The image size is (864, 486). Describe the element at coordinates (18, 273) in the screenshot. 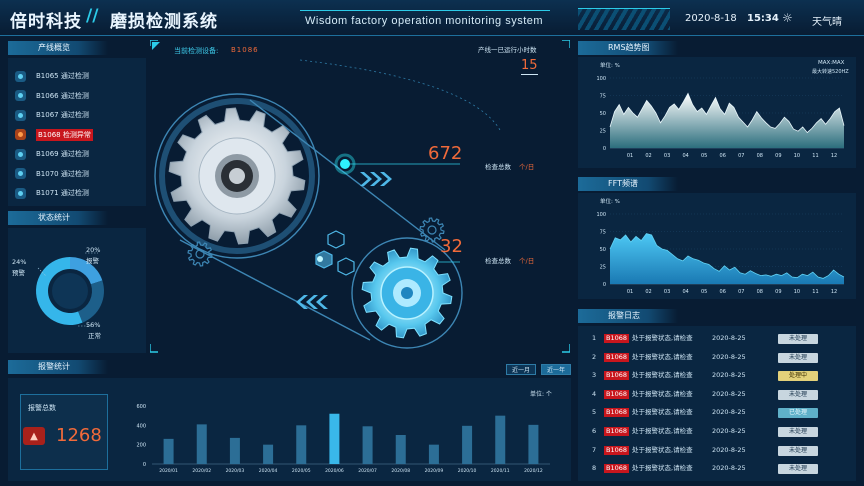

I see `slice-warning-label: 预警` at that location.